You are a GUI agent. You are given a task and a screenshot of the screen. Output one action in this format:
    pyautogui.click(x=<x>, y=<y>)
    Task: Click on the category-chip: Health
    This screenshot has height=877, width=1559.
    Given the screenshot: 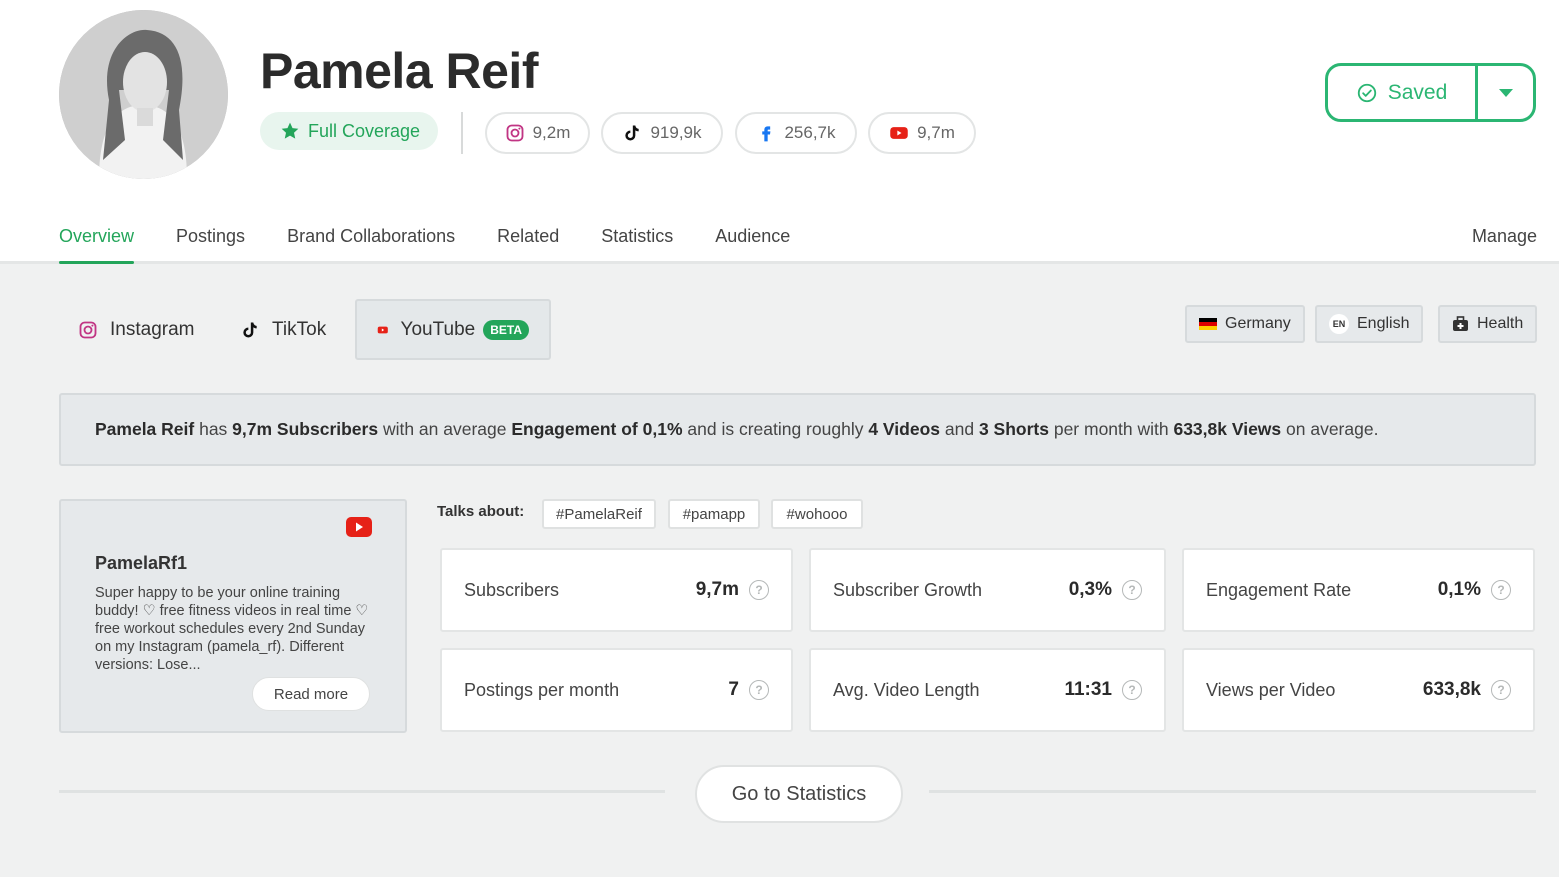 What is the action you would take?
    pyautogui.click(x=1488, y=324)
    